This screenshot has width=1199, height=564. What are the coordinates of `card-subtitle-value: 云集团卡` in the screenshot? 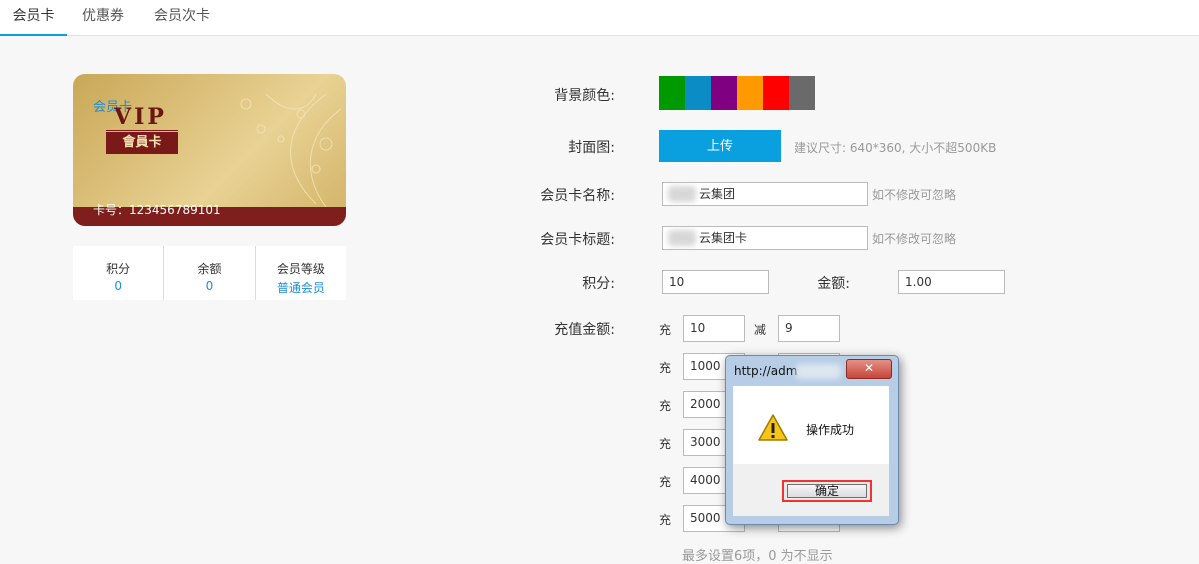 It's located at (723, 238).